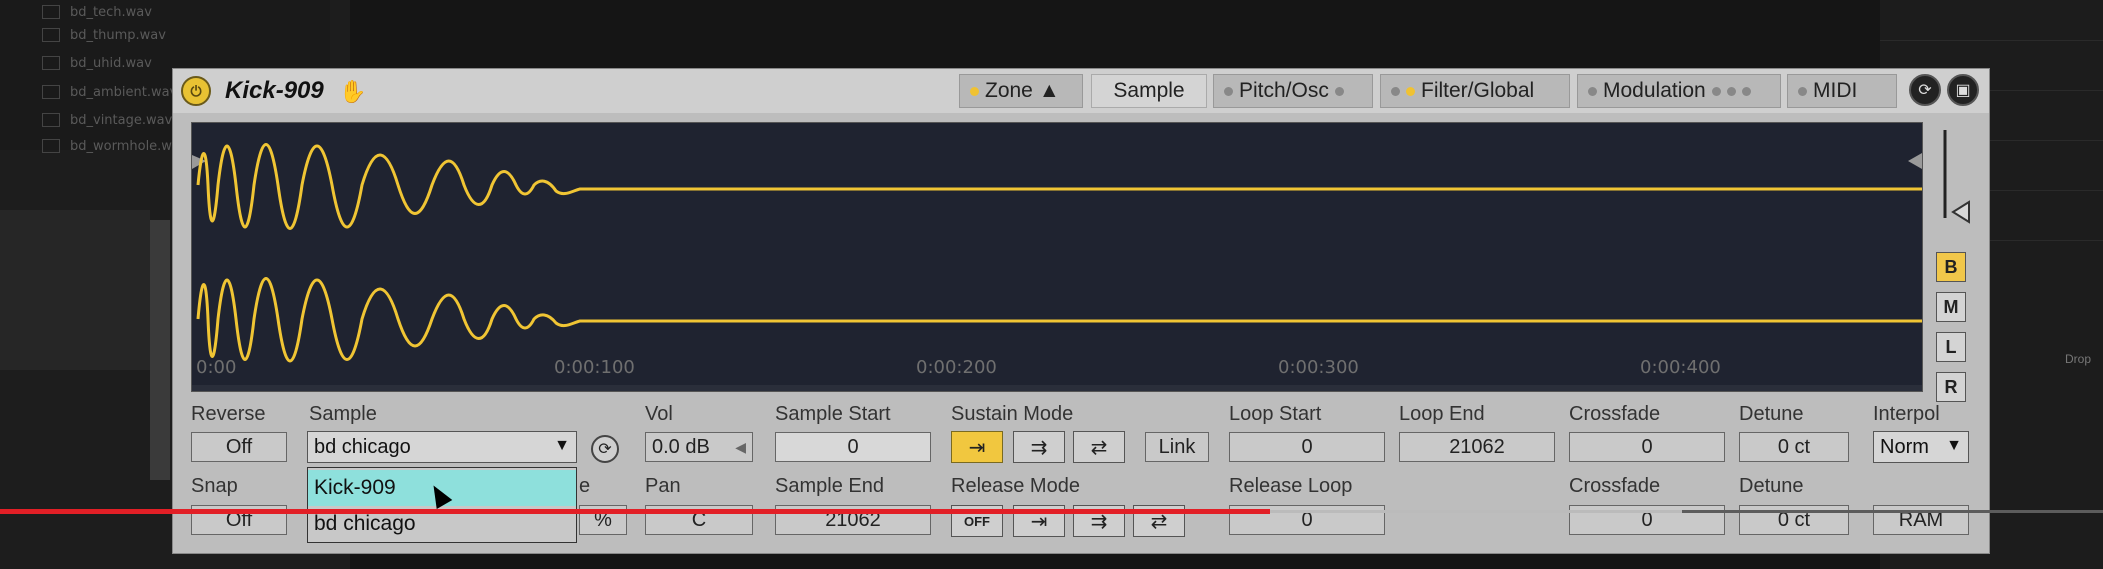 This screenshot has width=2103, height=569. Describe the element at coordinates (1615, 414) in the screenshot. I see `crossfade-label: Crossfade` at that location.